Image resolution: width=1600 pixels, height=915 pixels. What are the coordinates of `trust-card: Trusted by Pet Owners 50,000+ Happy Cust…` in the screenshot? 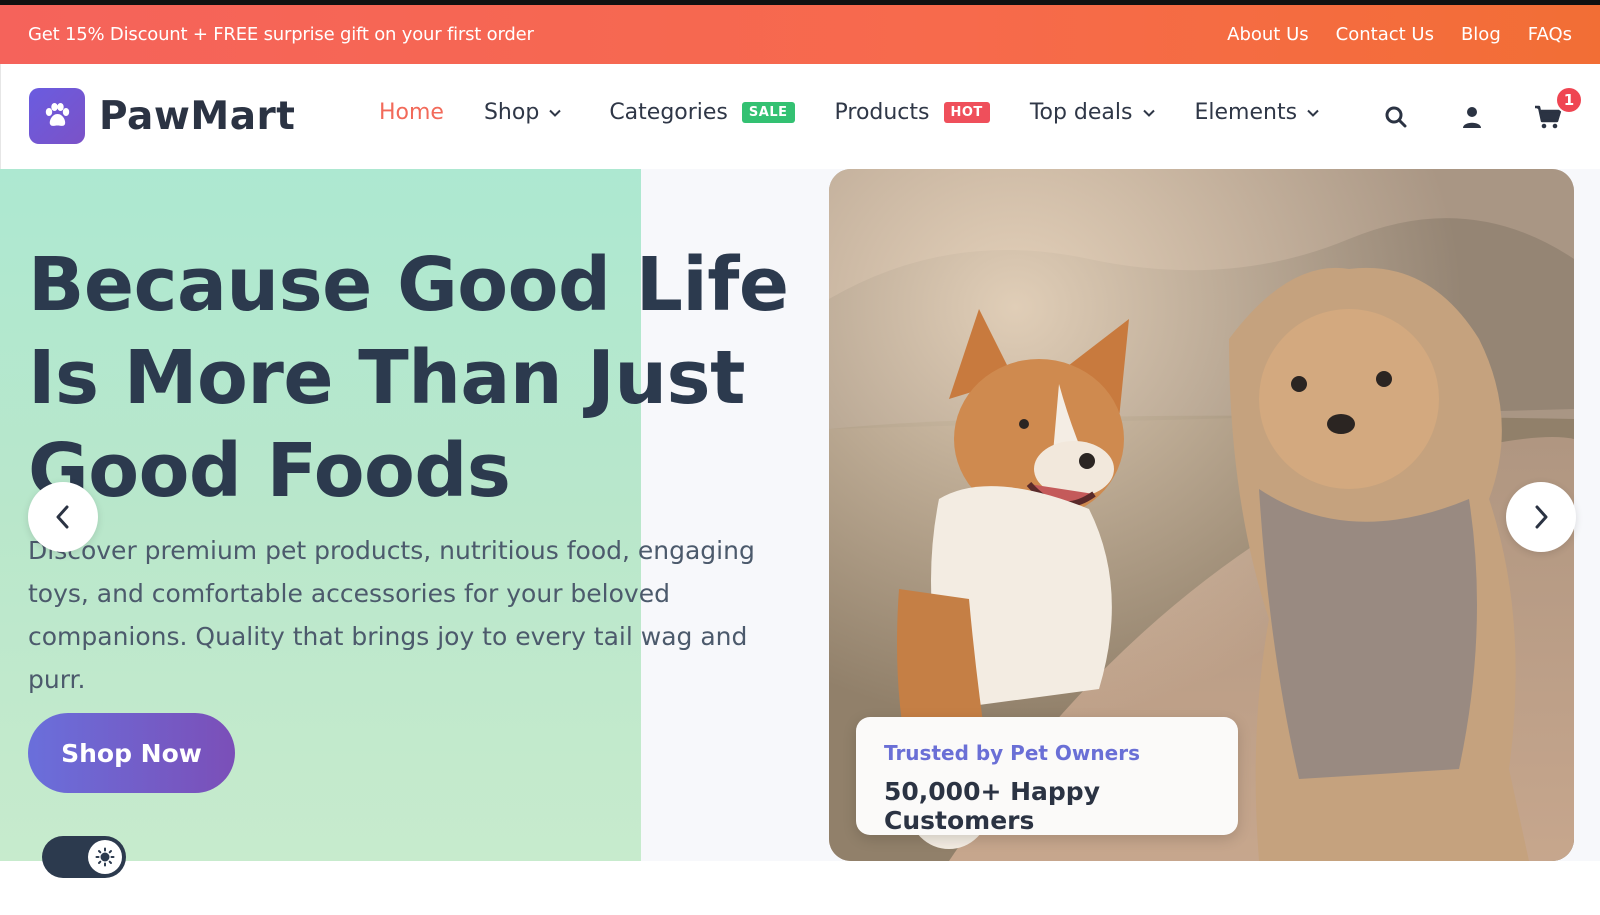 It's located at (1047, 776).